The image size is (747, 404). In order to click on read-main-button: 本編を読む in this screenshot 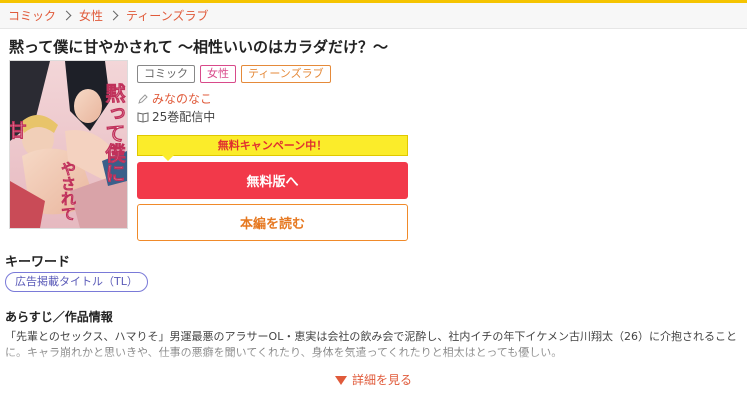, I will do `click(272, 222)`.